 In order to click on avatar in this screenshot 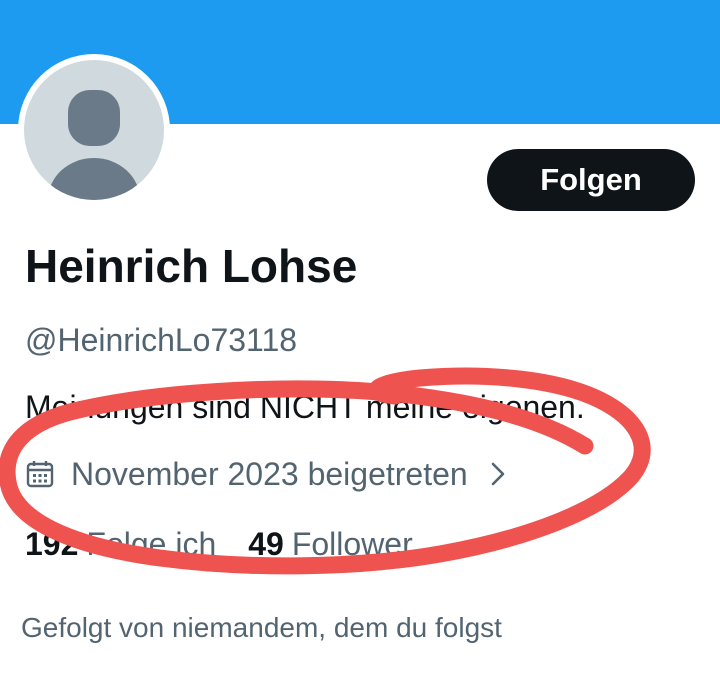, I will do `click(94, 130)`.